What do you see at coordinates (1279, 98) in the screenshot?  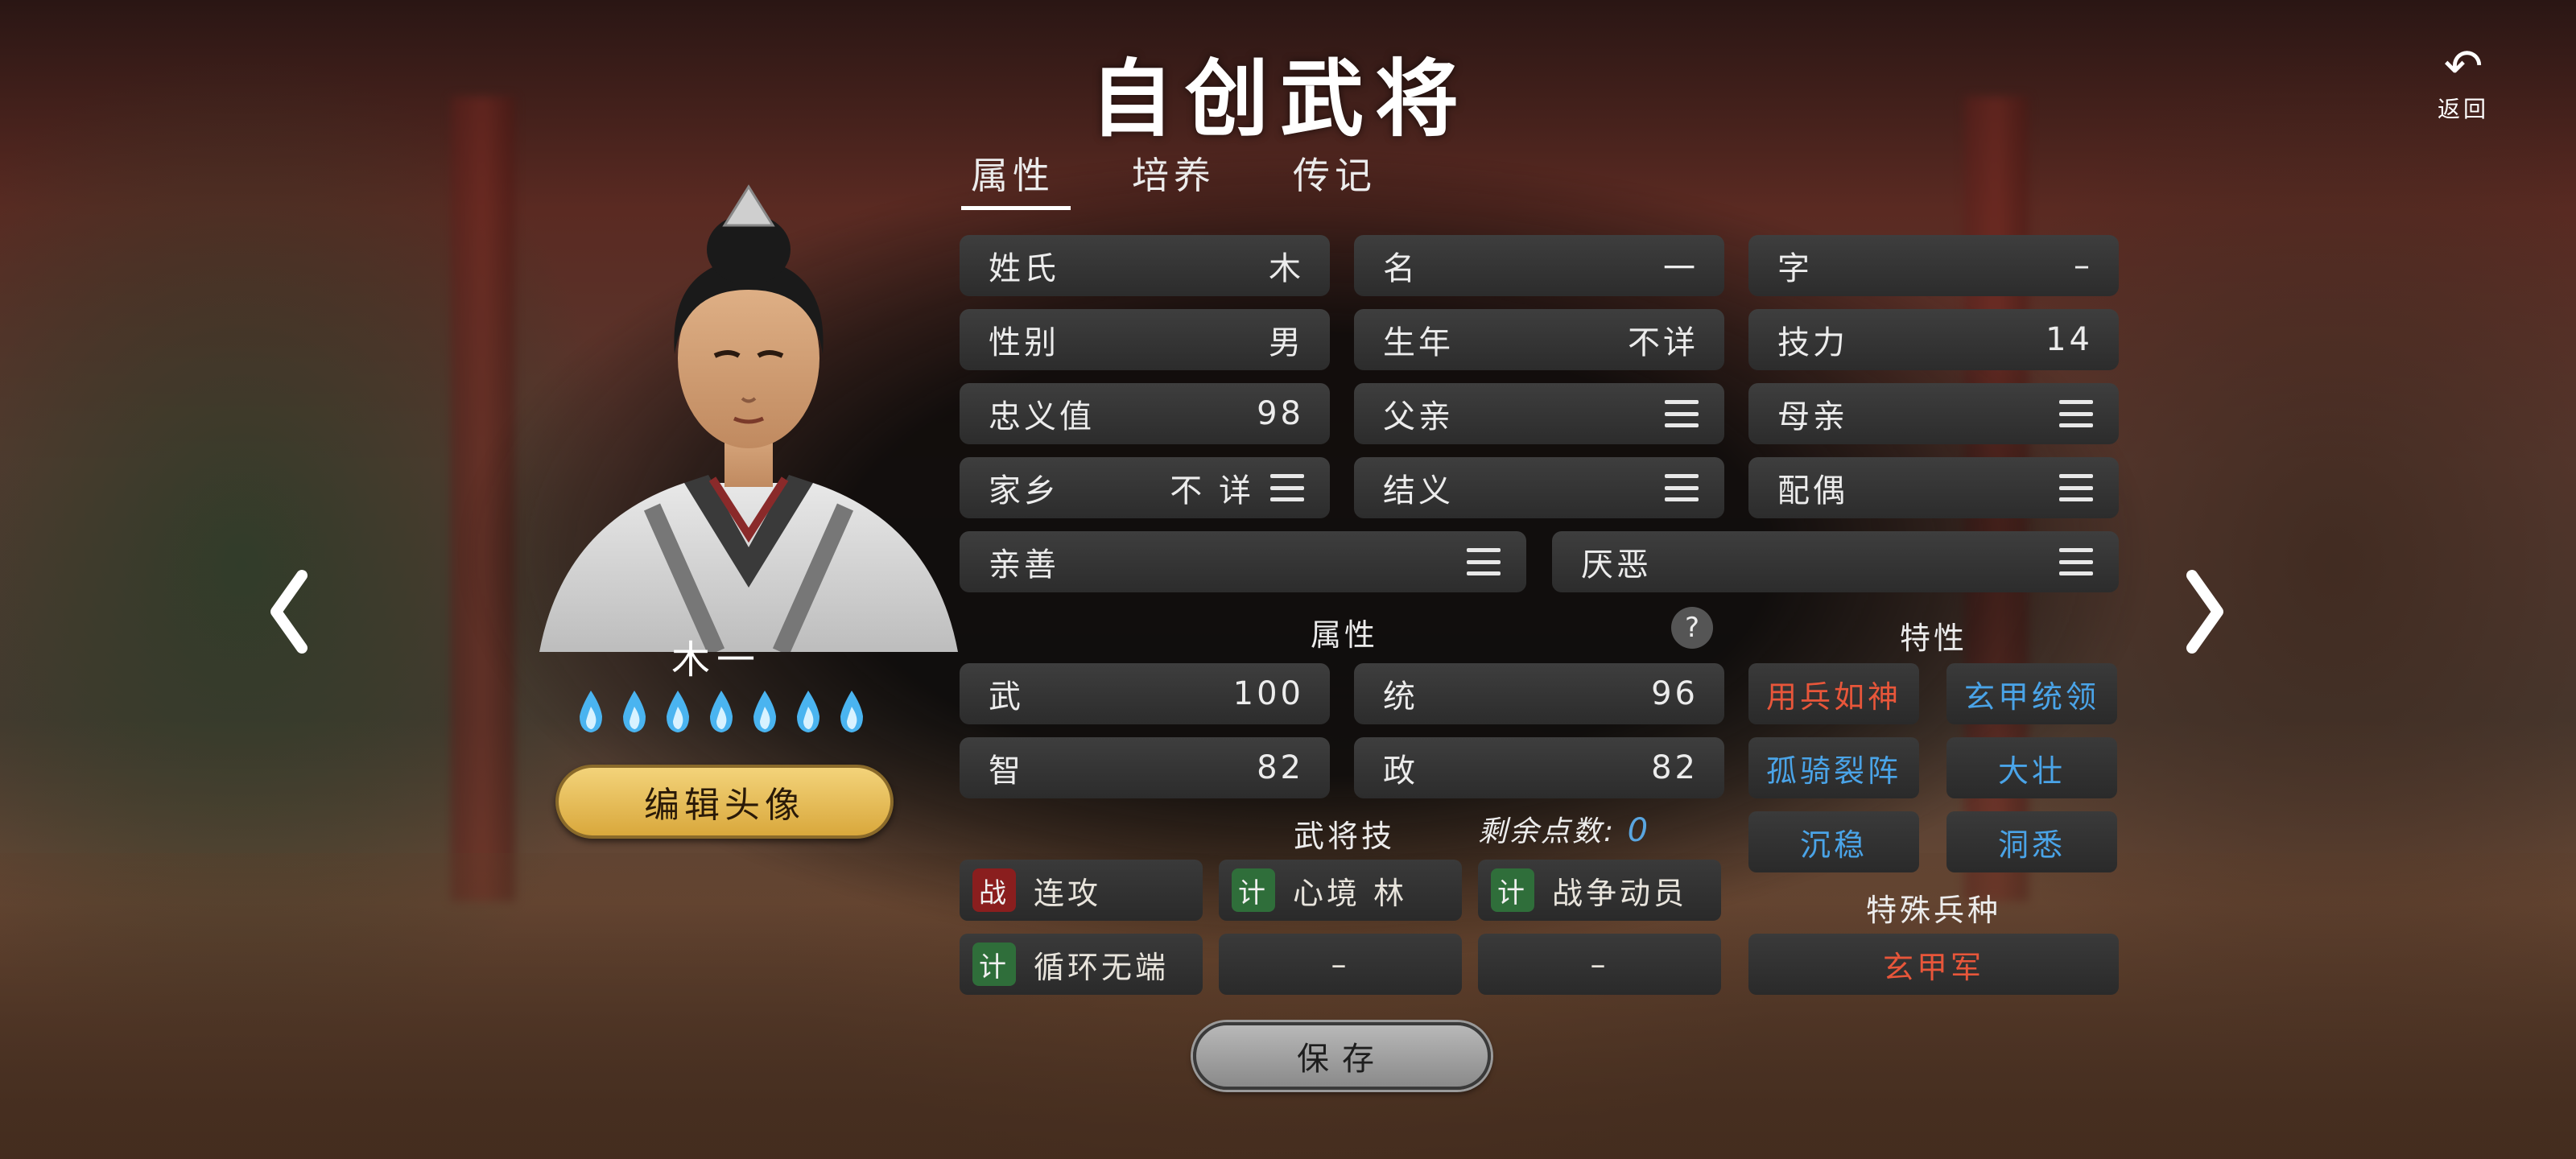 I see `page-title: 自创武将` at bounding box center [1279, 98].